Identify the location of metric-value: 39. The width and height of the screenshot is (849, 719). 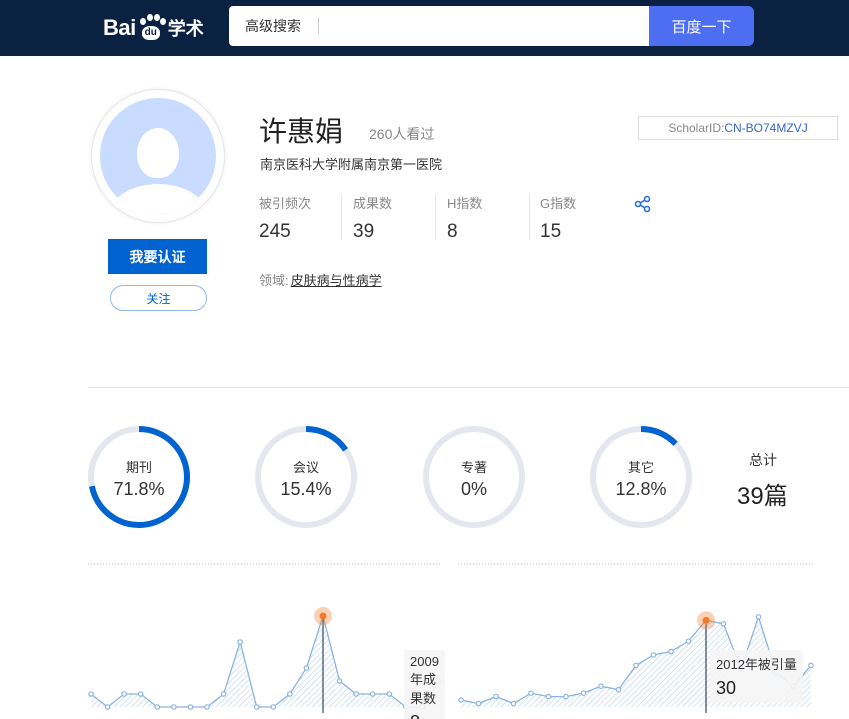
(364, 231).